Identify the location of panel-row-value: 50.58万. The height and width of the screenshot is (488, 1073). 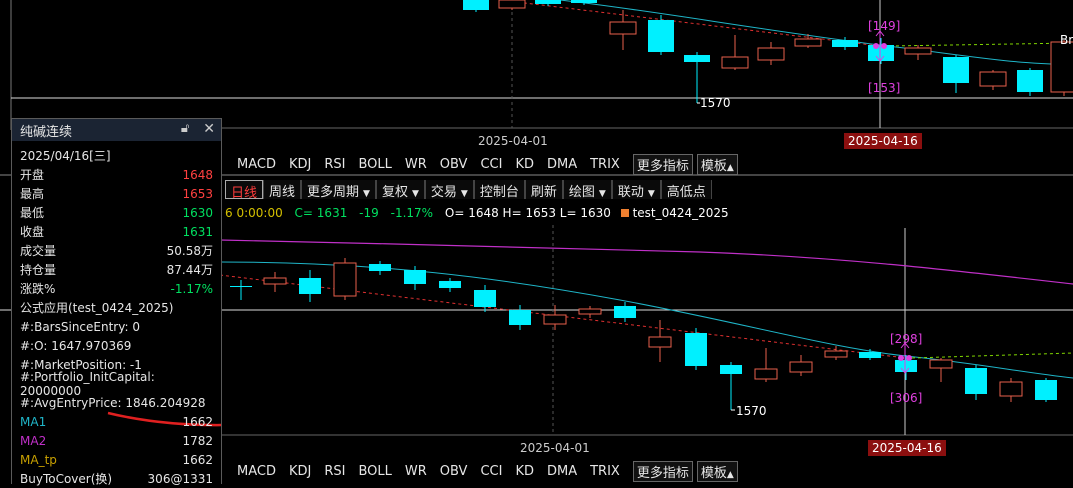
(189, 251).